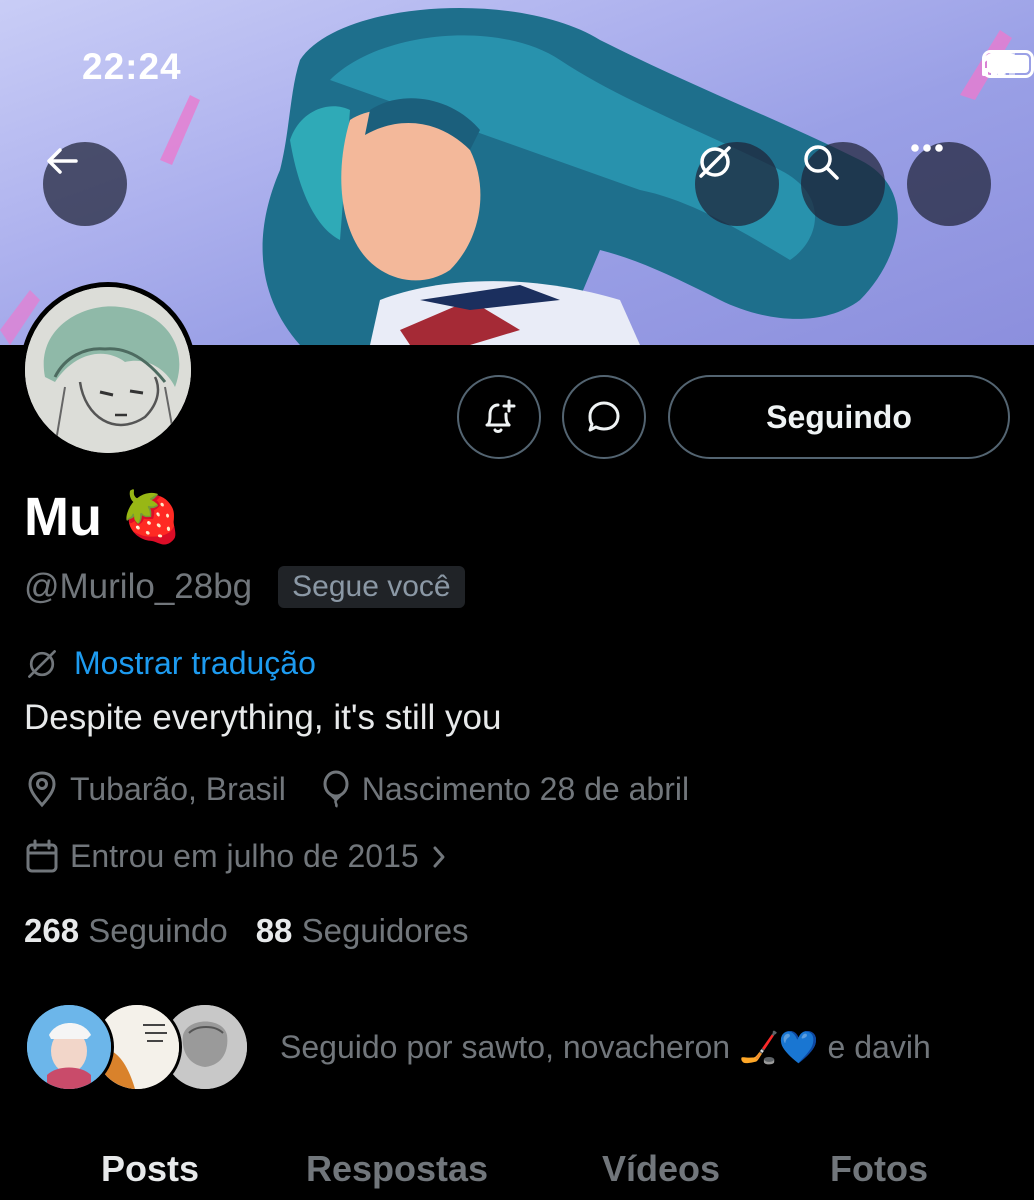 This screenshot has width=1034, height=1200. I want to click on profile-meta-row-1: Tubarão, Brasil Nascimento 28 de abril, so click(373, 789).